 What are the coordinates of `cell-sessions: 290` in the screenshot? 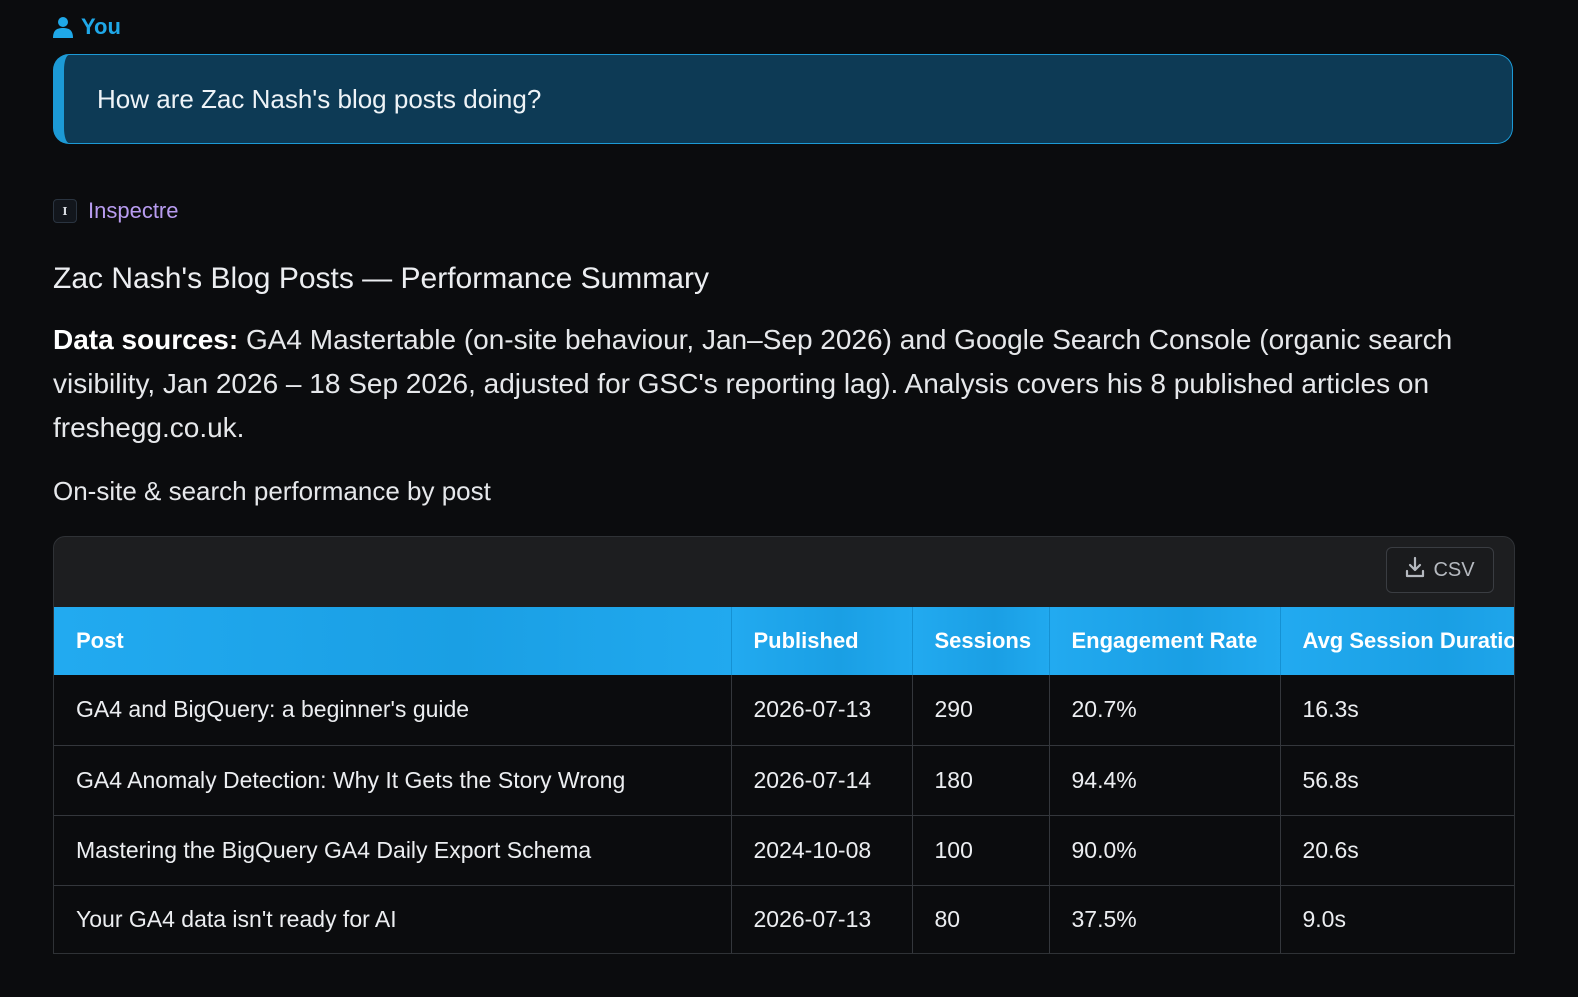 It's located at (981, 710).